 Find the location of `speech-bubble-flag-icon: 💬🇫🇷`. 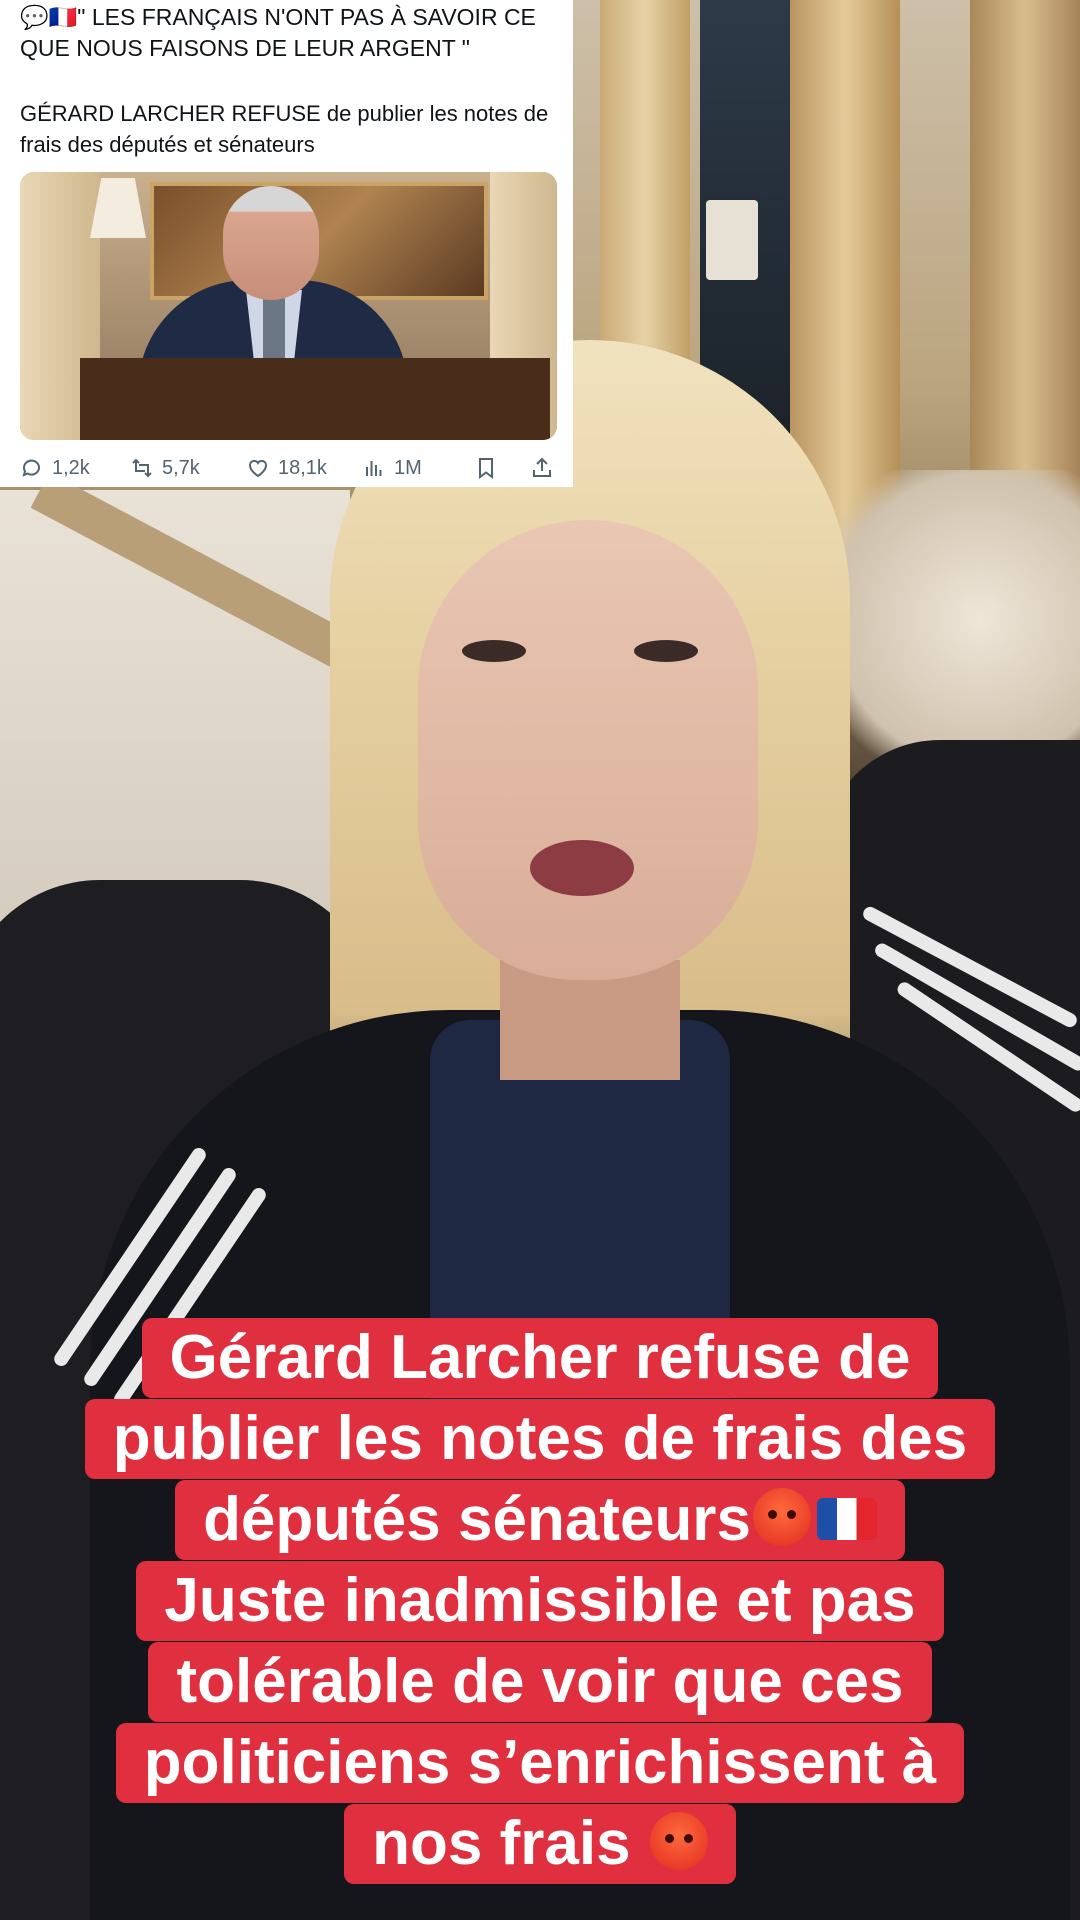

speech-bubble-flag-icon: 💬🇫🇷 is located at coordinates (49, 18).